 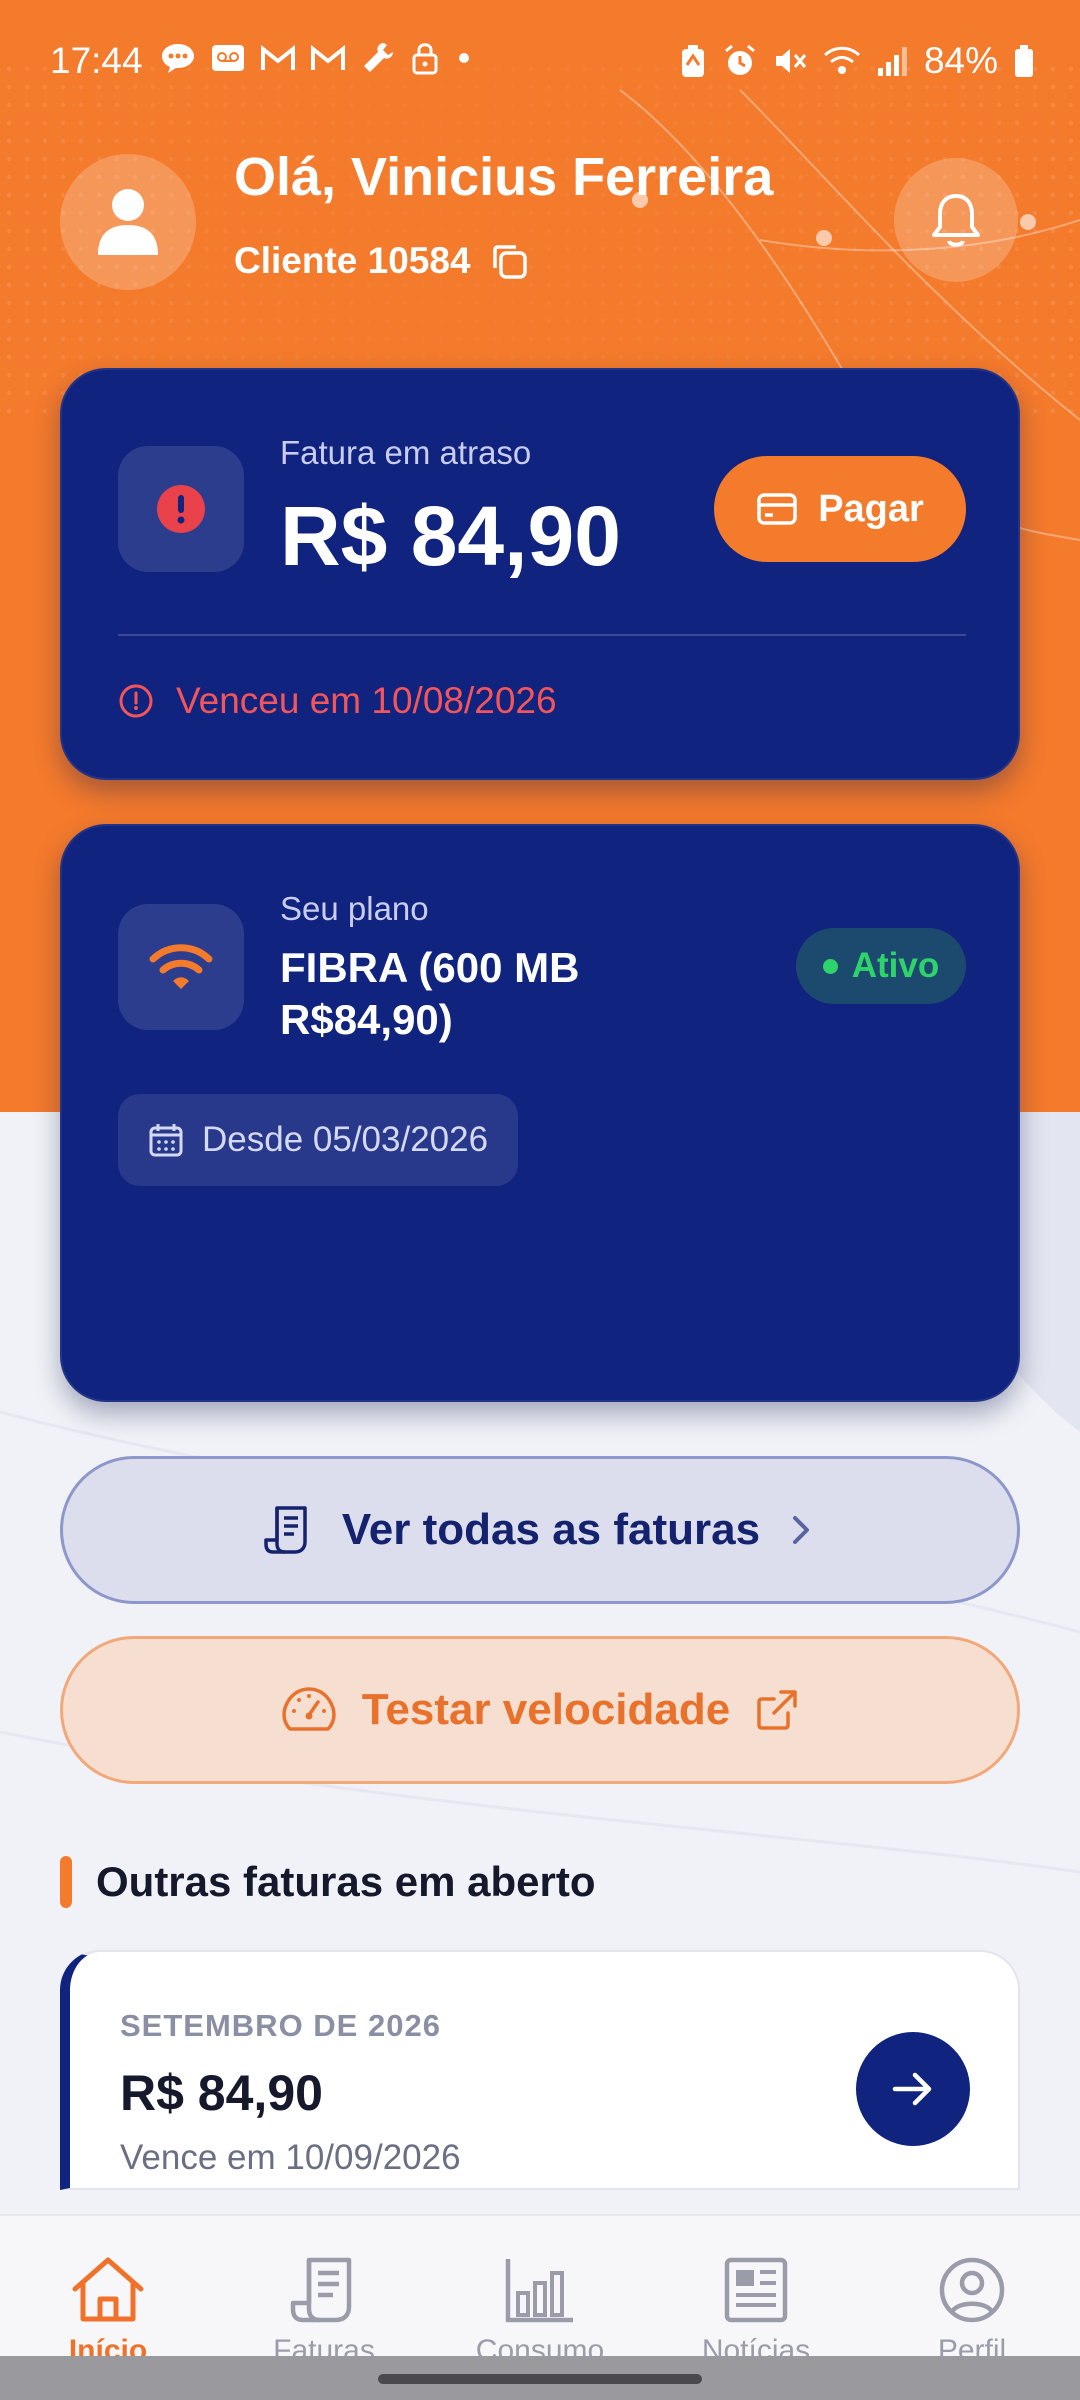 I want to click on plan-label: Seu plano, so click(x=354, y=908).